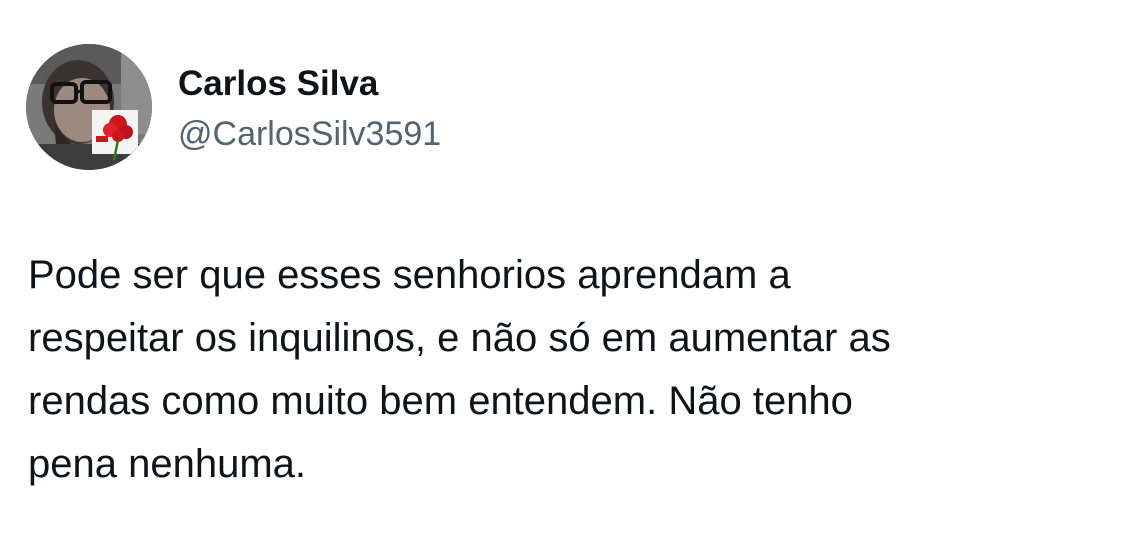  Describe the element at coordinates (278, 84) in the screenshot. I see `author-display-name: Carlos Silva` at that location.